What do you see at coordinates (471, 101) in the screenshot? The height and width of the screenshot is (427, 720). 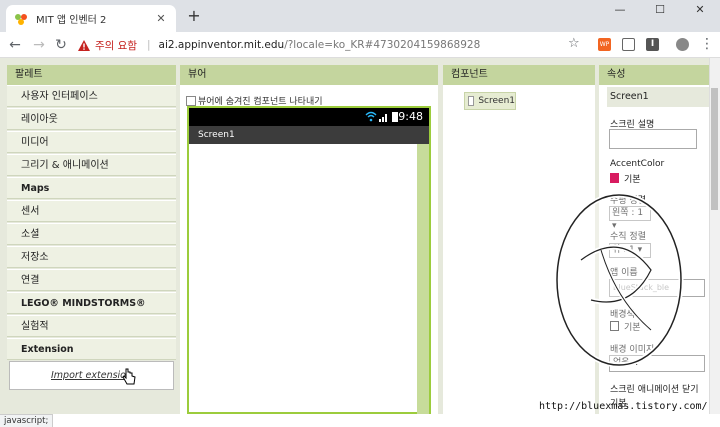 I see `screen-doc-icon` at bounding box center [471, 101].